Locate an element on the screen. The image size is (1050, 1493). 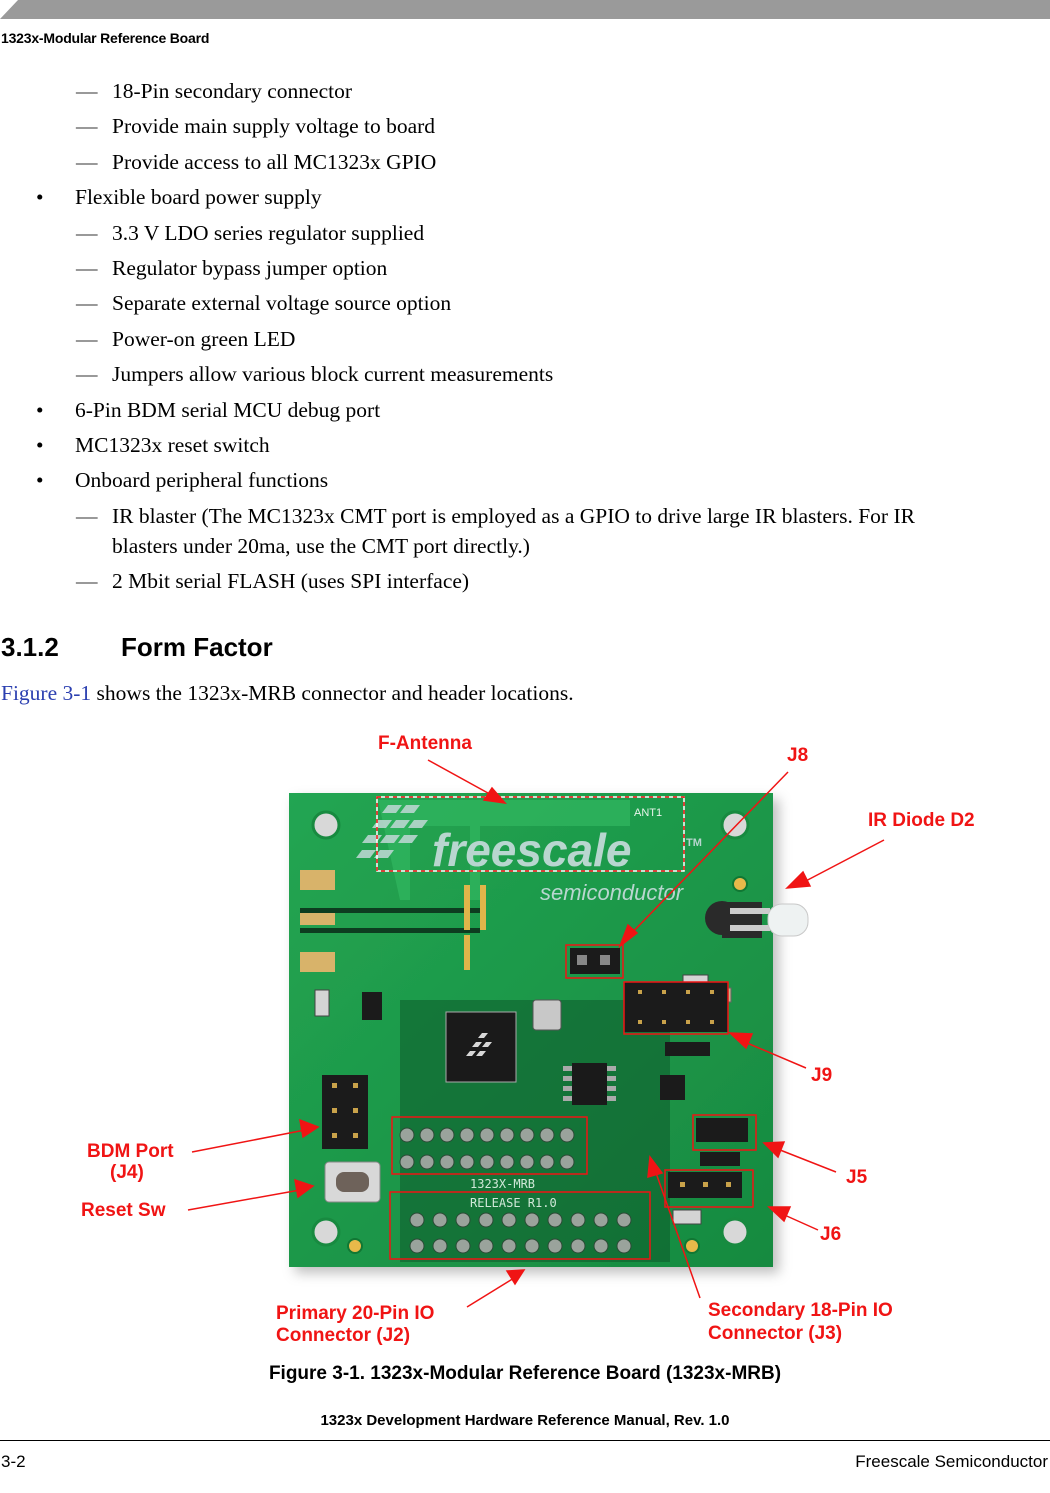
item-text: 2 Mbit serial FLASH (uses SPI interface) is located at coordinates (291, 581).